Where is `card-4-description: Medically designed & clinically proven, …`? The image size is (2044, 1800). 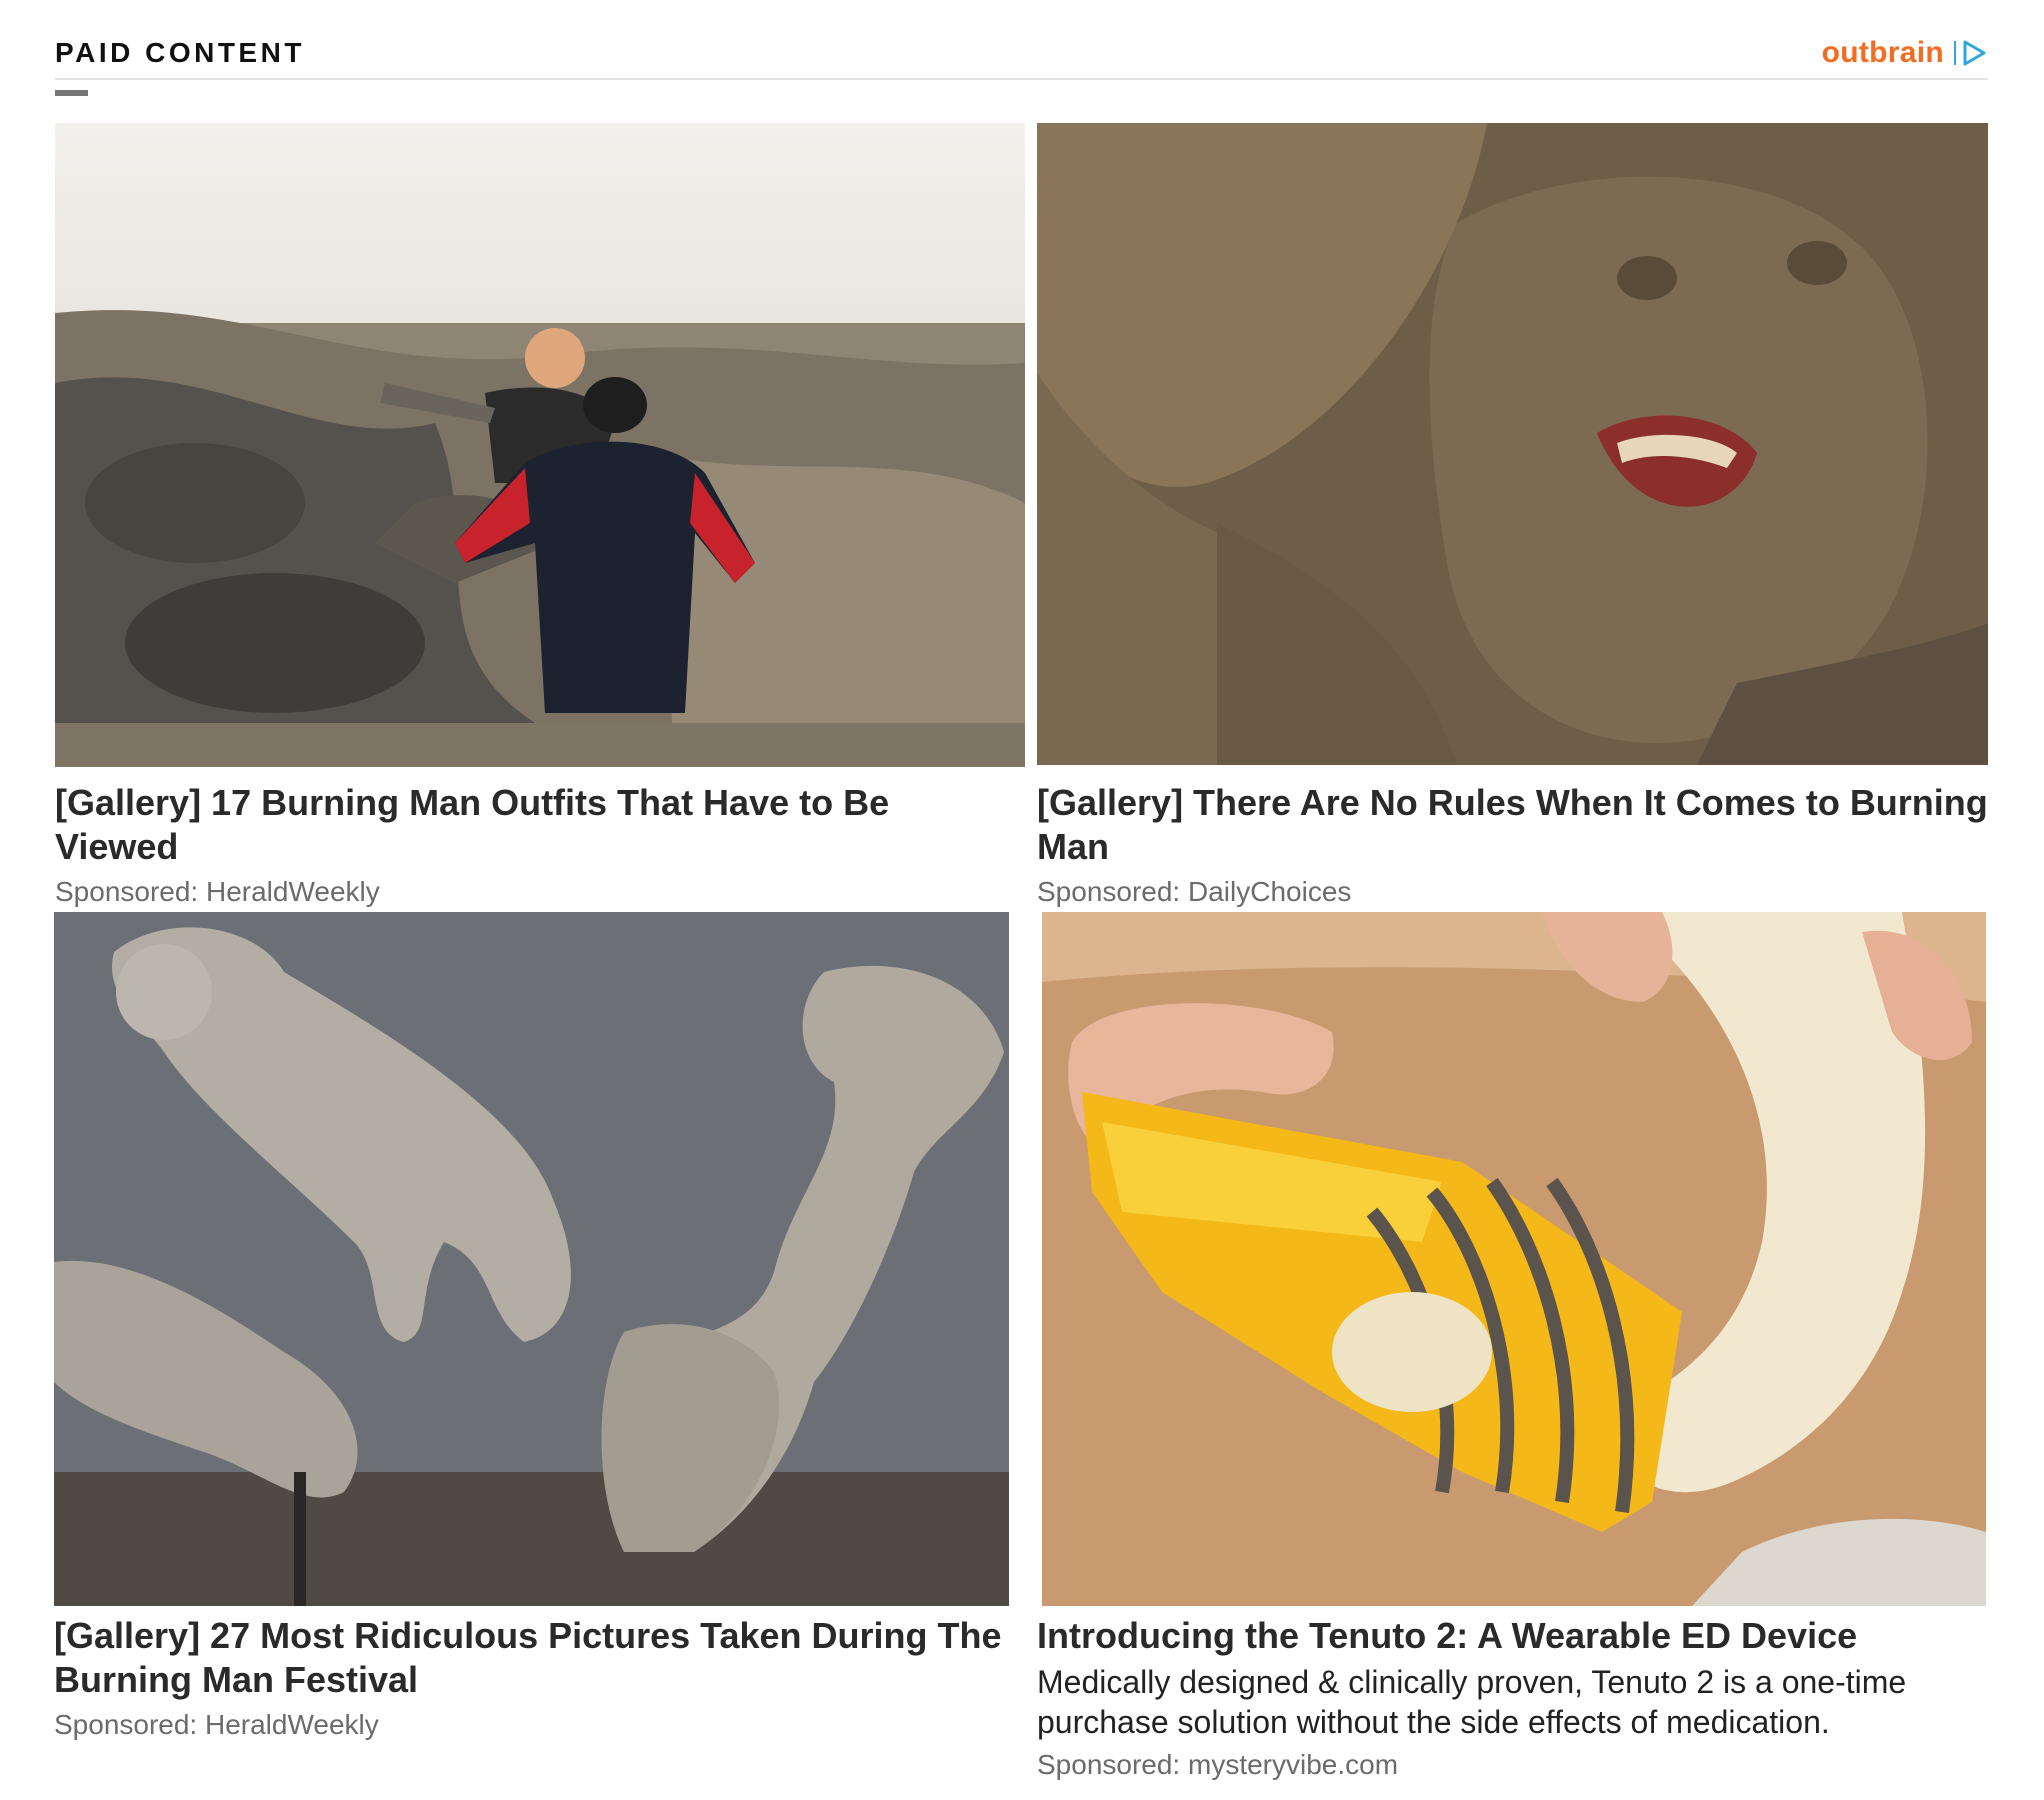
card-4-description: Medically designed & clinically proven, … is located at coordinates (1472, 1702).